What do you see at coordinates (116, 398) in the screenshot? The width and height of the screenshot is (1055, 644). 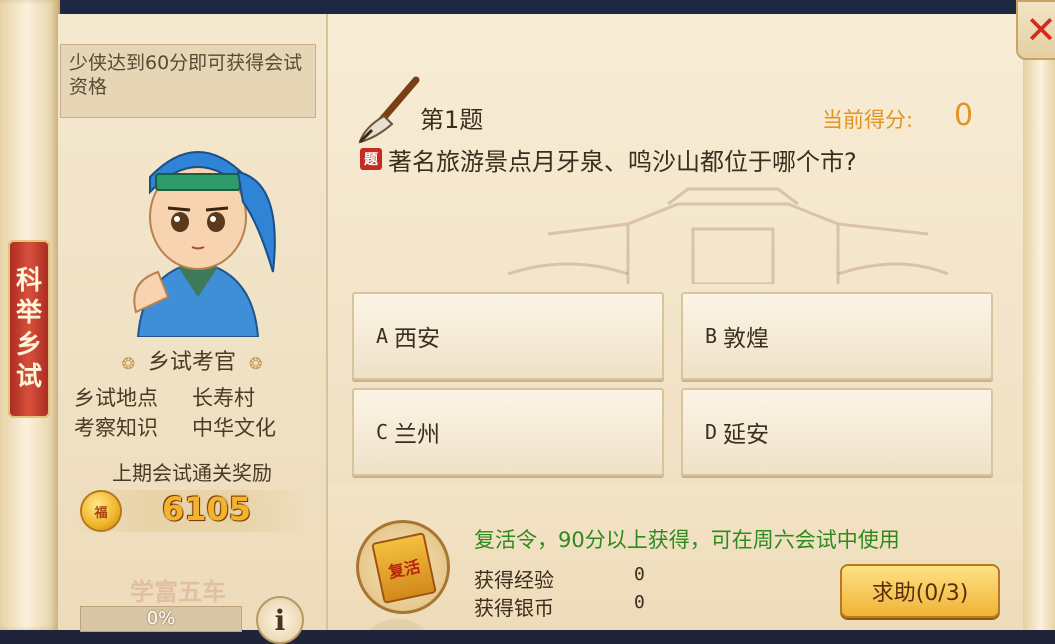 I see `info-key: 乡试地点` at bounding box center [116, 398].